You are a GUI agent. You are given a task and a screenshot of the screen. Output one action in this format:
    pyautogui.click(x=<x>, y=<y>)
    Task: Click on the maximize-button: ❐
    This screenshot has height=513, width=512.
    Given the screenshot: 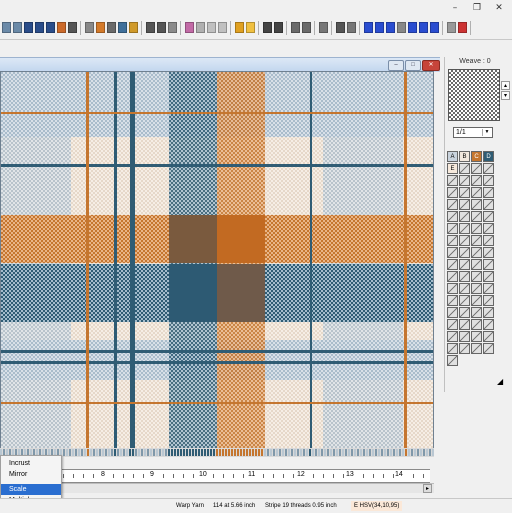 What is the action you would take?
    pyautogui.click(x=477, y=8)
    